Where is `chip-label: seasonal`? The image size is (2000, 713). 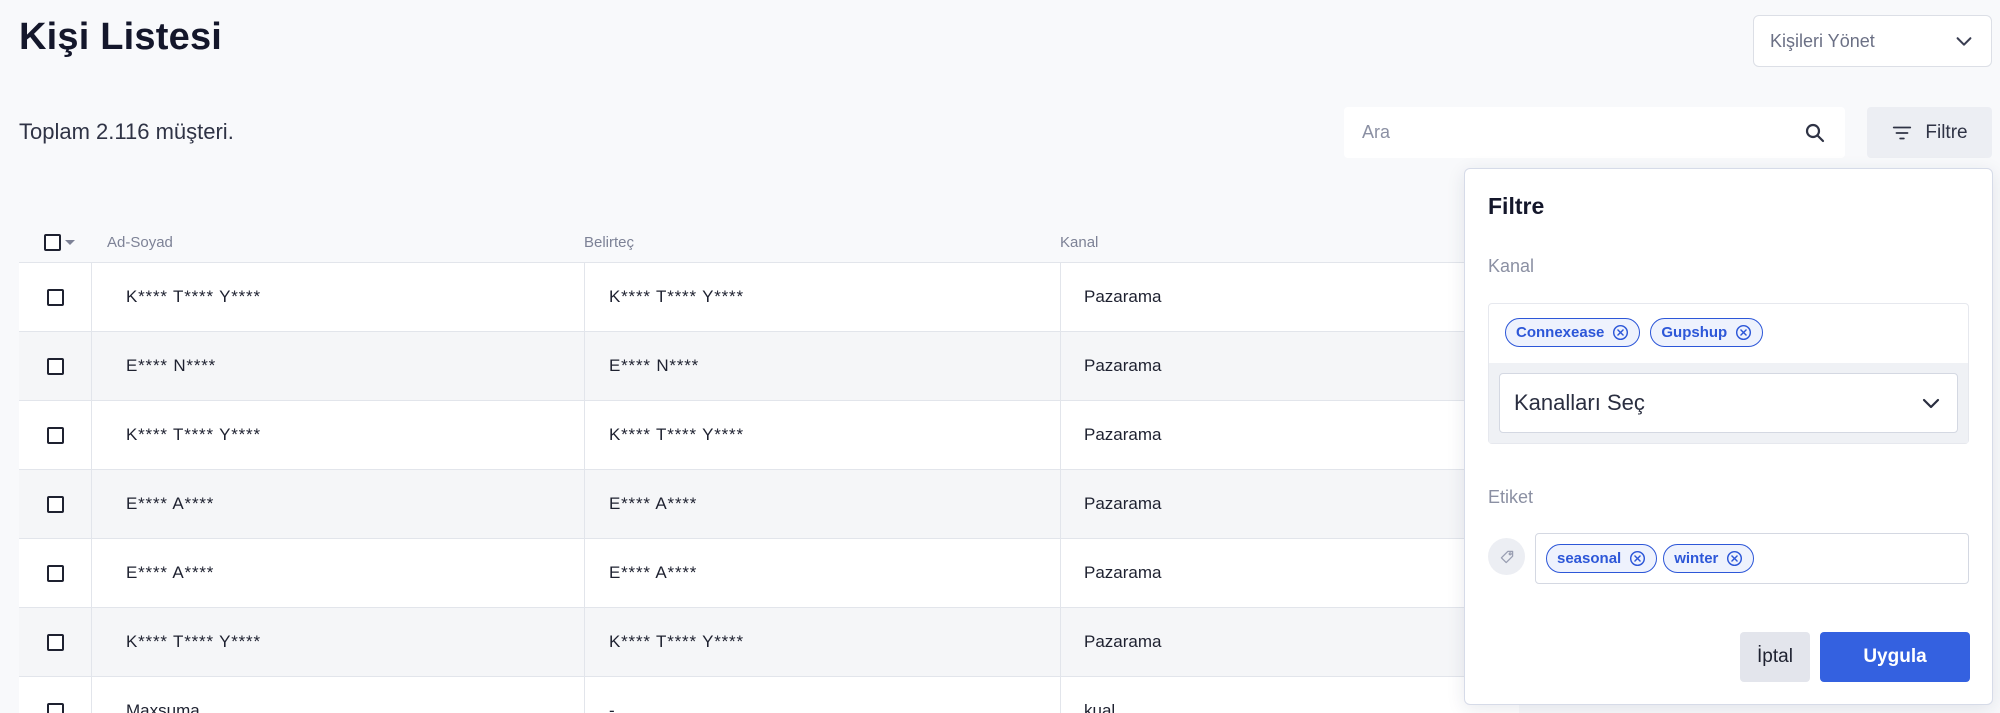 chip-label: seasonal is located at coordinates (1589, 558).